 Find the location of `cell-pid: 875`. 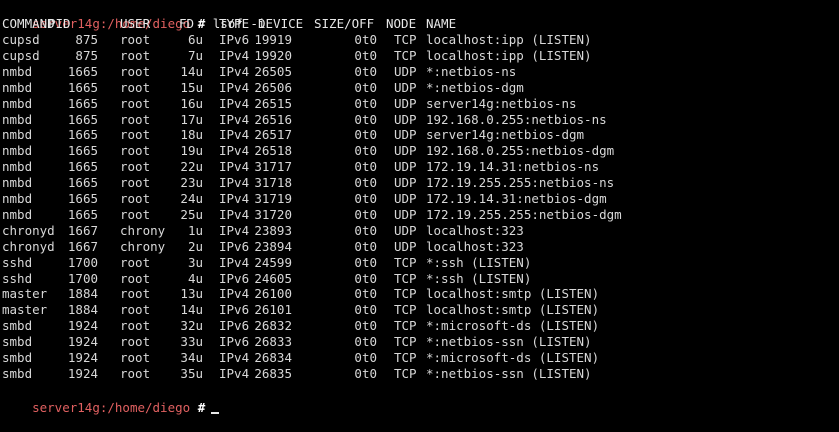

cell-pid: 875 is located at coordinates (86, 55).